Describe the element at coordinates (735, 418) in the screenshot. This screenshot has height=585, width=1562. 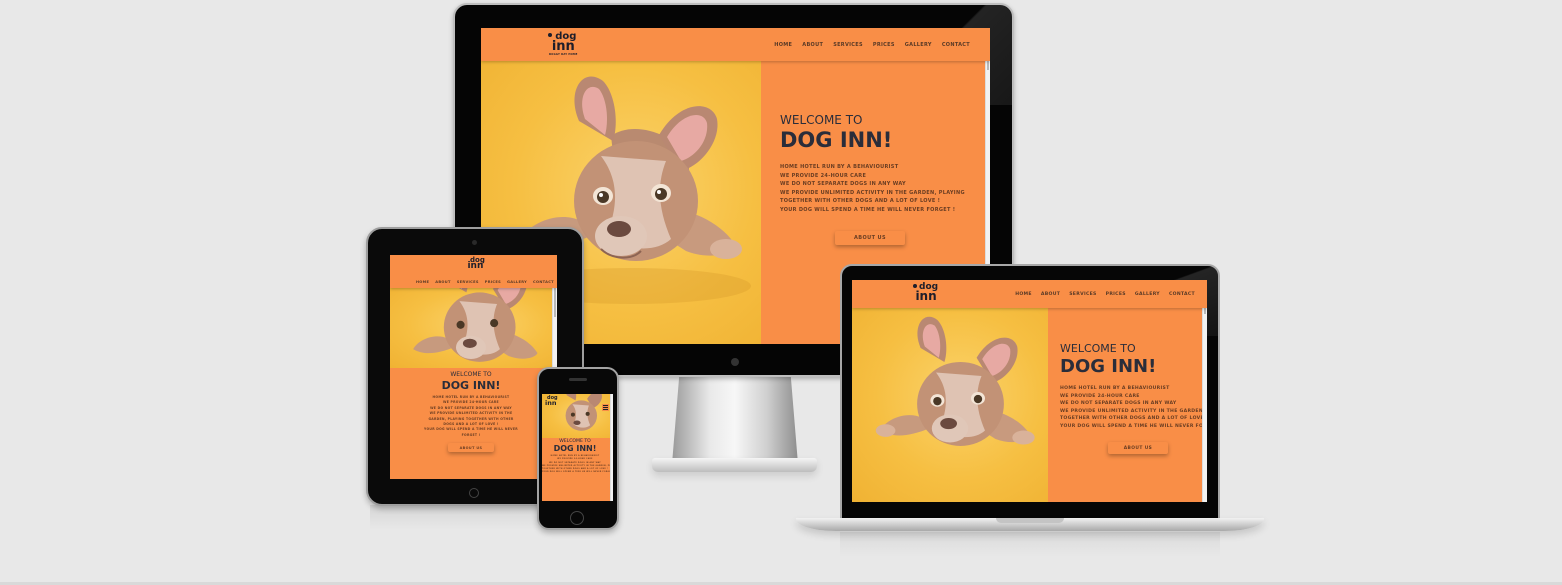
I see `monitor-stand` at that location.